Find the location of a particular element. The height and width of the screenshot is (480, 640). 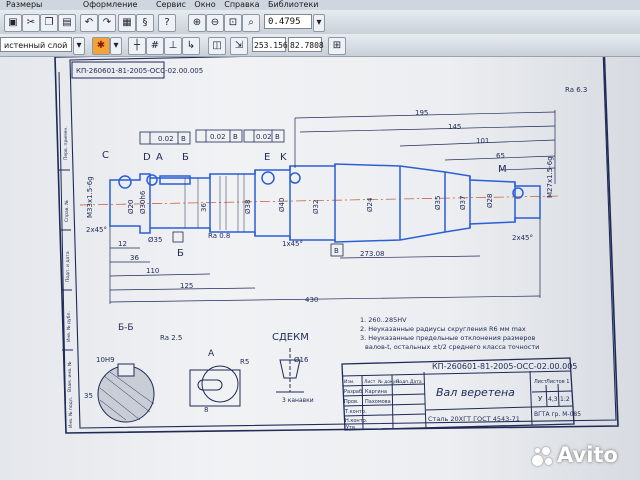

dim-d32: Ø32 is located at coordinates (316, 207).